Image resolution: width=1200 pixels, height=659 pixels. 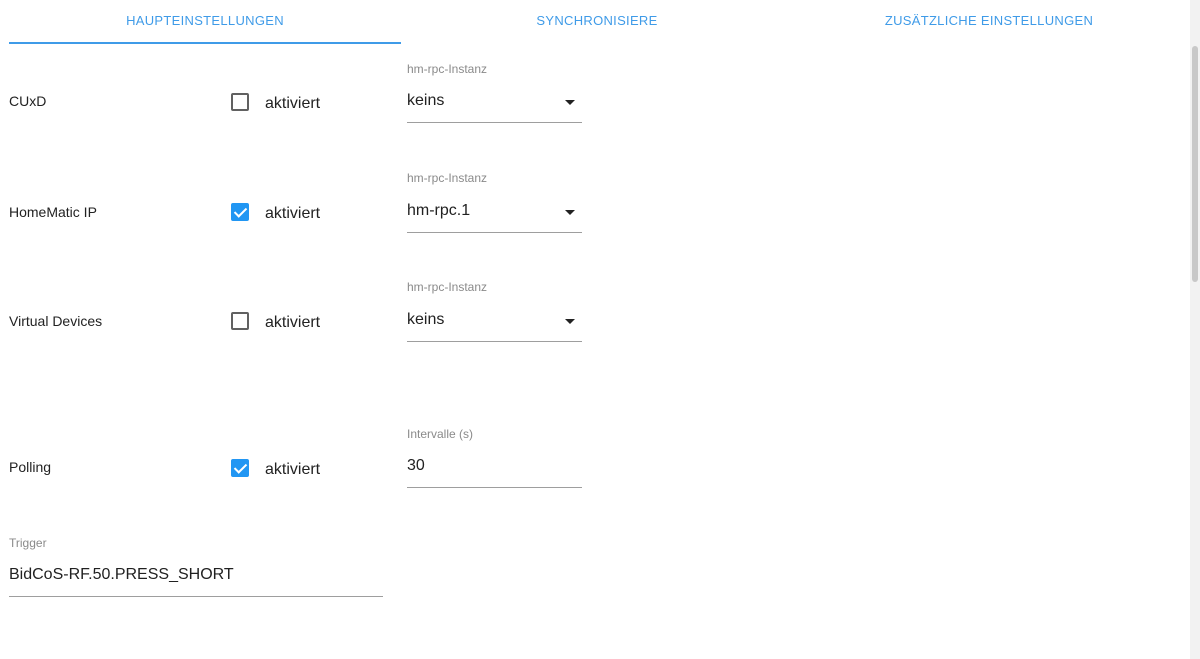 I want to click on cuxd-checkbox, so click(x=240, y=102).